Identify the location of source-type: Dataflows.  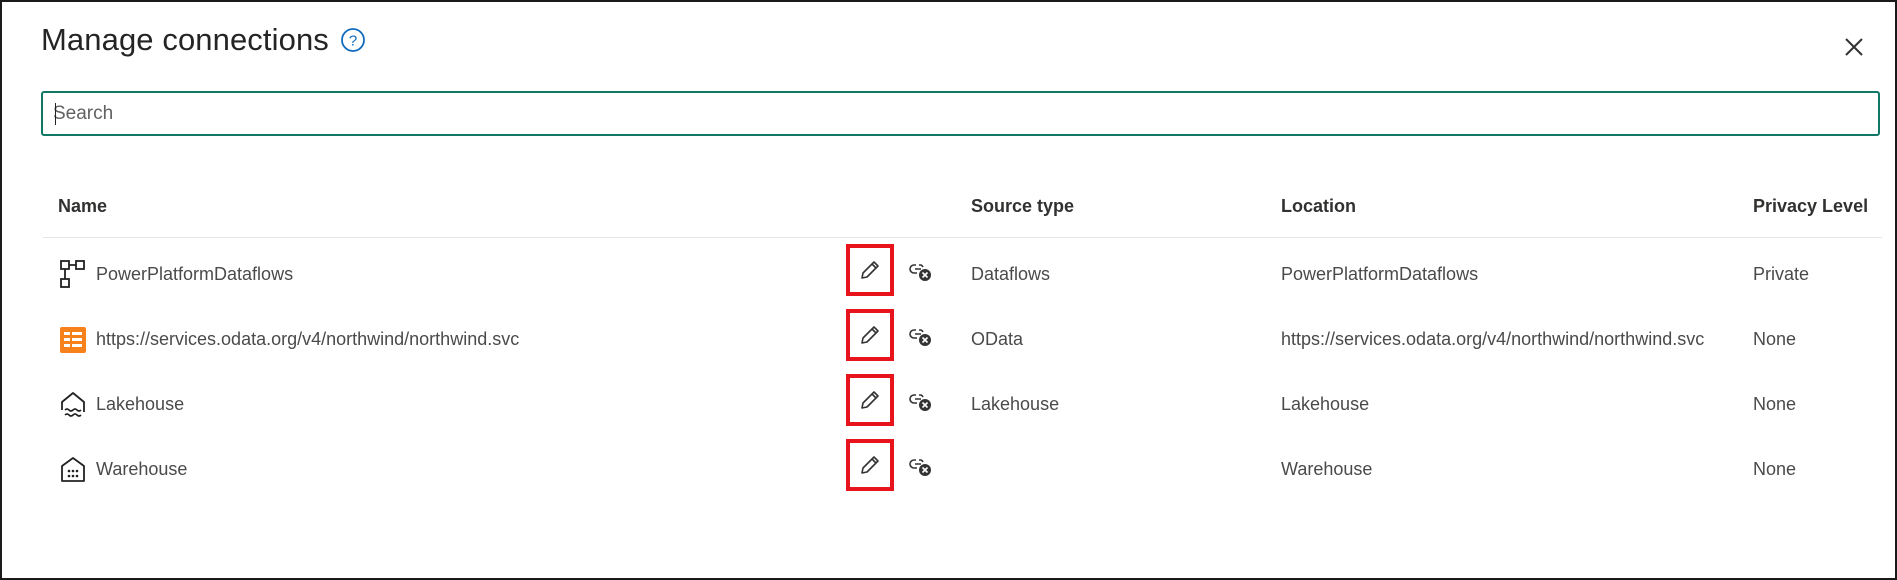
(1011, 274).